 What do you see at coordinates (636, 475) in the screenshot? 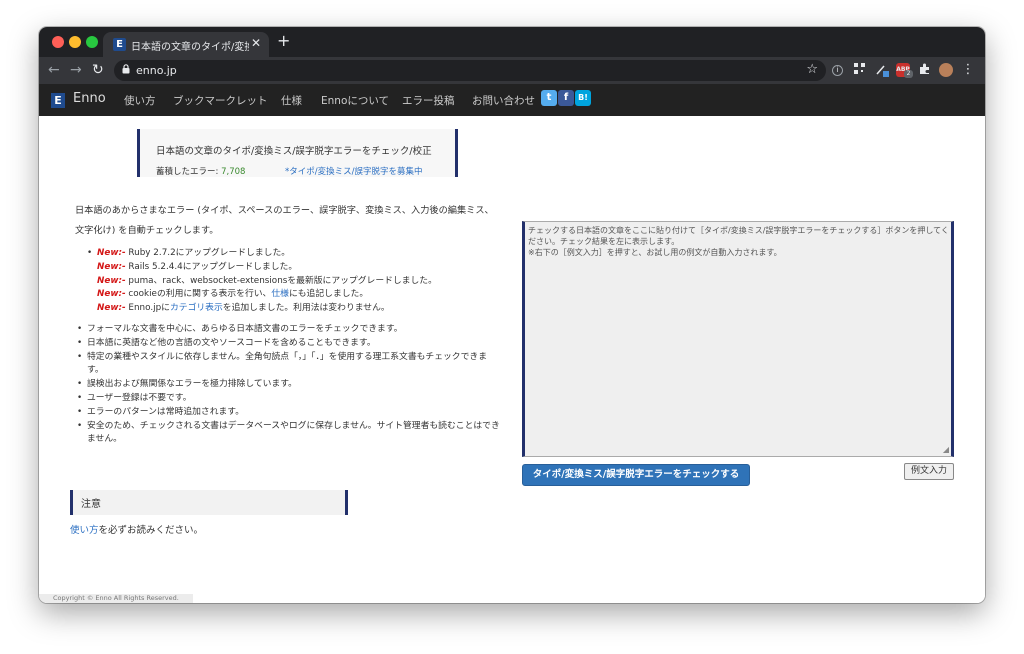
I see `check-errors-button: タイポ/変換ミス/誤字脱字エラーをチェックする` at bounding box center [636, 475].